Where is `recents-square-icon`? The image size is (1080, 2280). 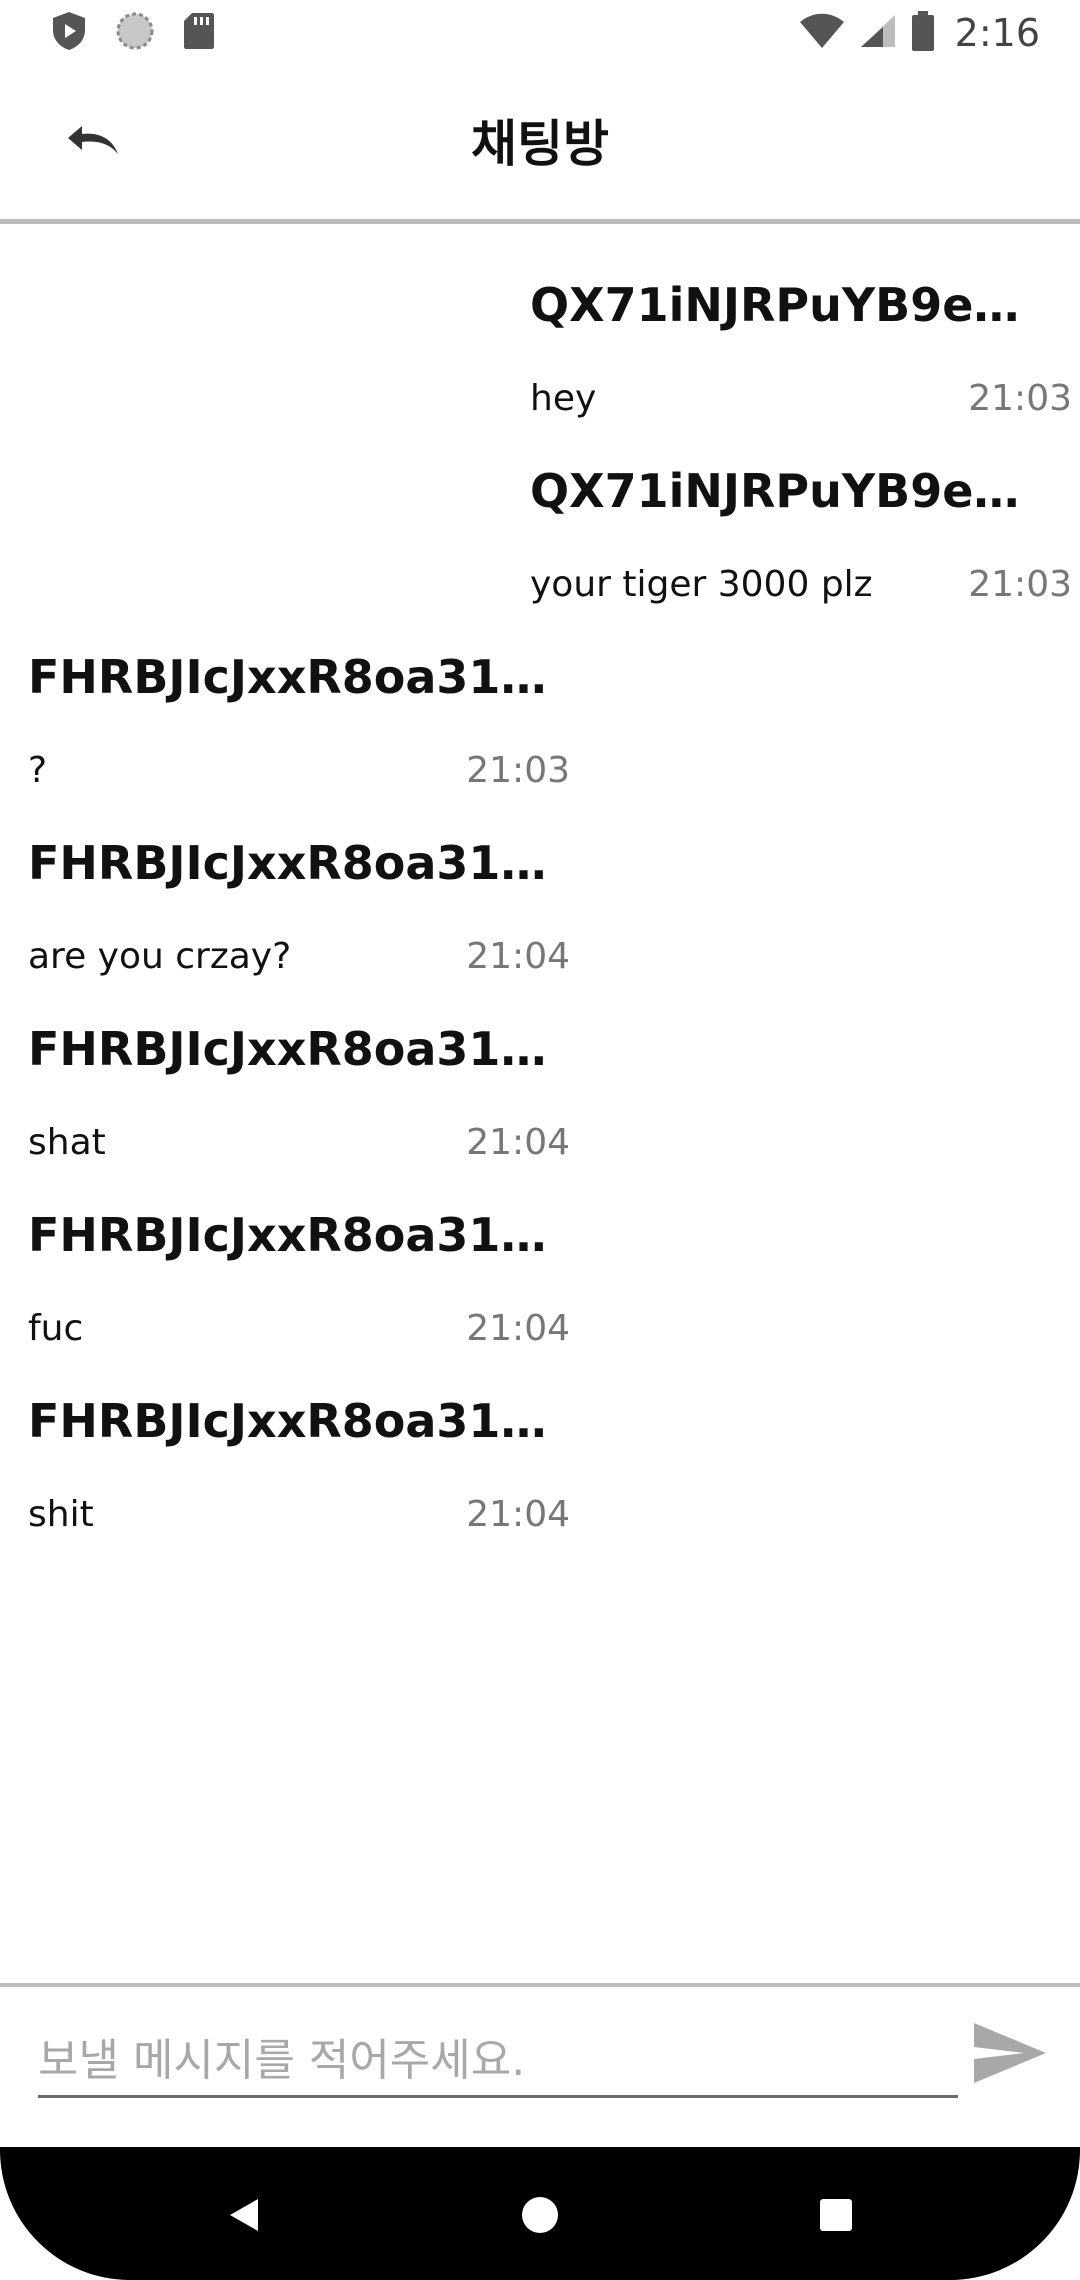 recents-square-icon is located at coordinates (836, 2217).